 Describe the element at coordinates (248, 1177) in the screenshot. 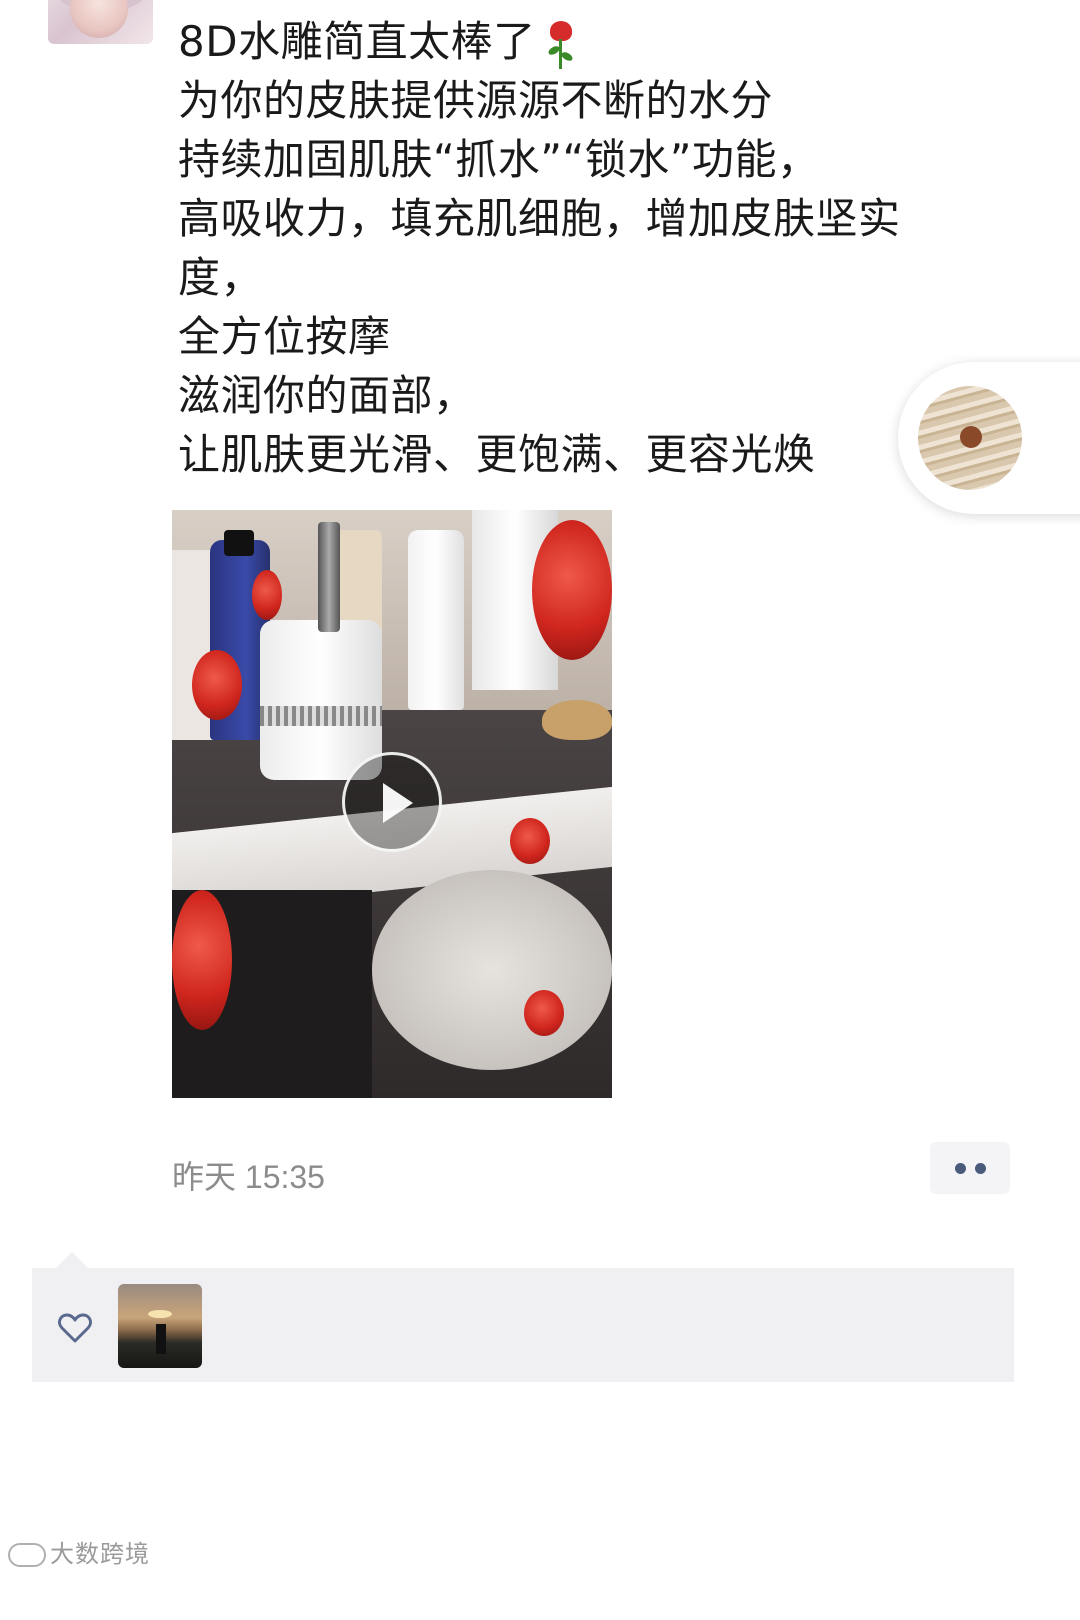

I see `post-timestamp: 昨天 15:35` at that location.